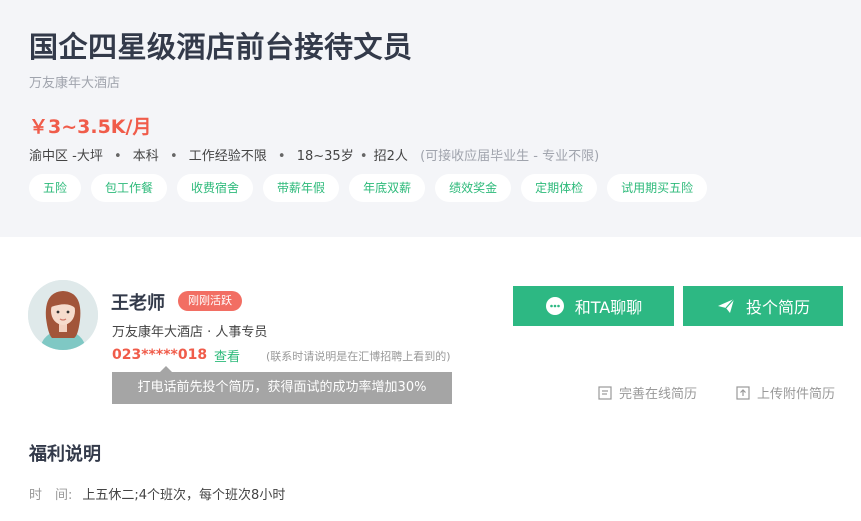  Describe the element at coordinates (605, 392) in the screenshot. I see `document-icon` at that location.